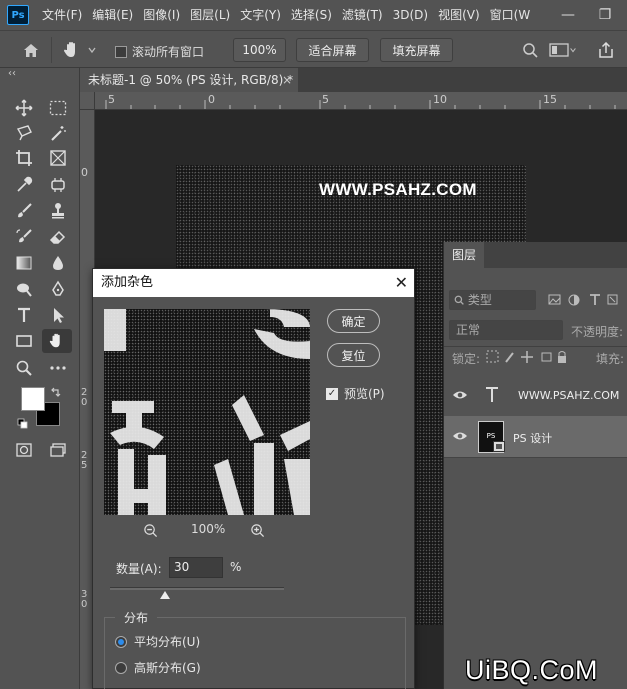  What do you see at coordinates (12, 73) in the screenshot?
I see `collapse-toolbar-button: ‹‹` at bounding box center [12, 73].